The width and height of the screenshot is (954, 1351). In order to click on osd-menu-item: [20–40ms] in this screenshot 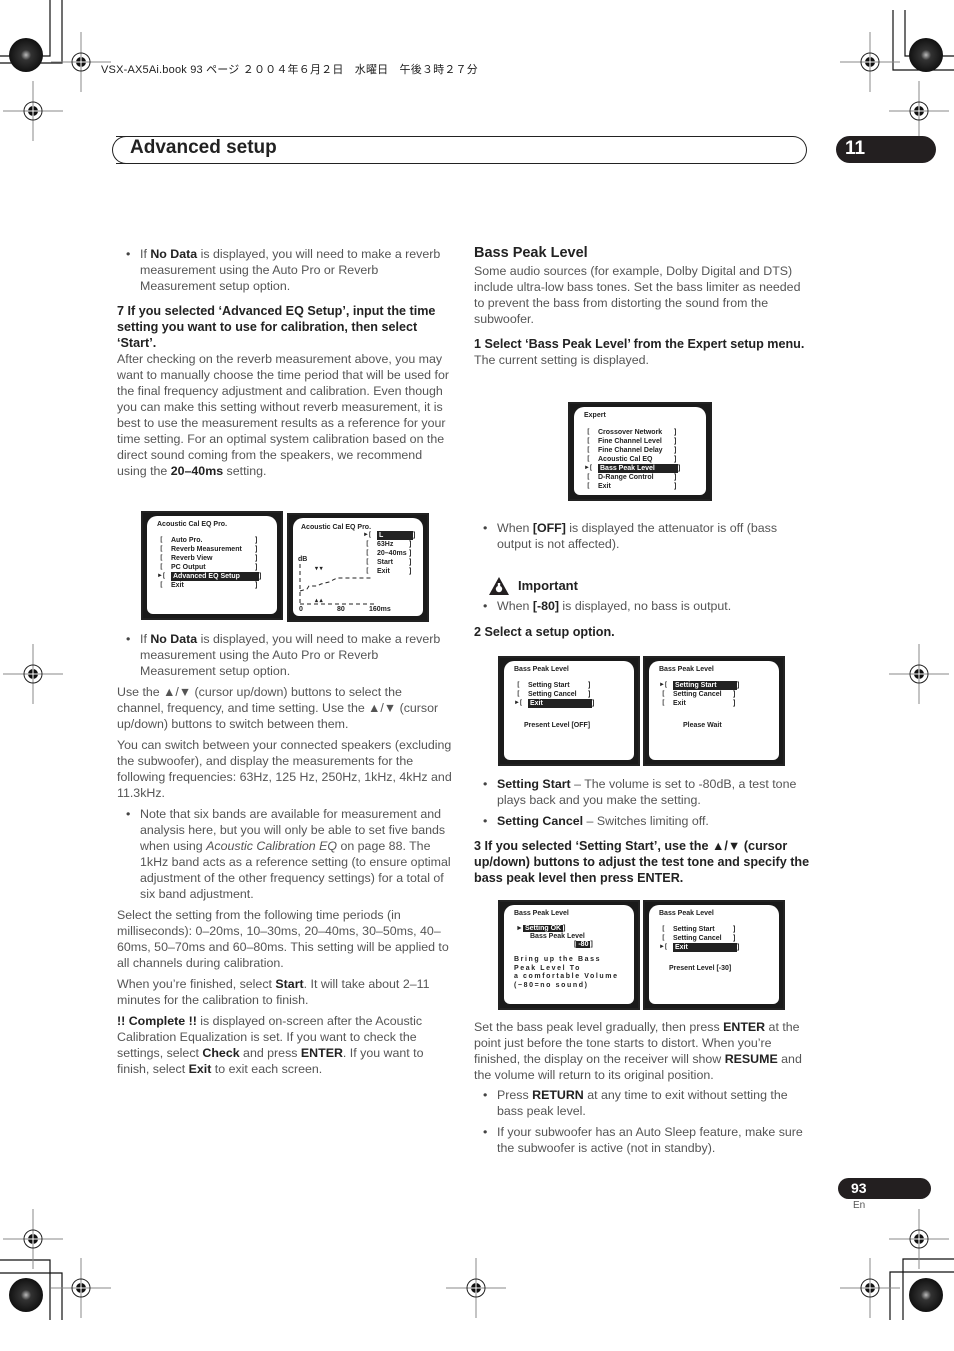, I will do `click(387, 553)`.